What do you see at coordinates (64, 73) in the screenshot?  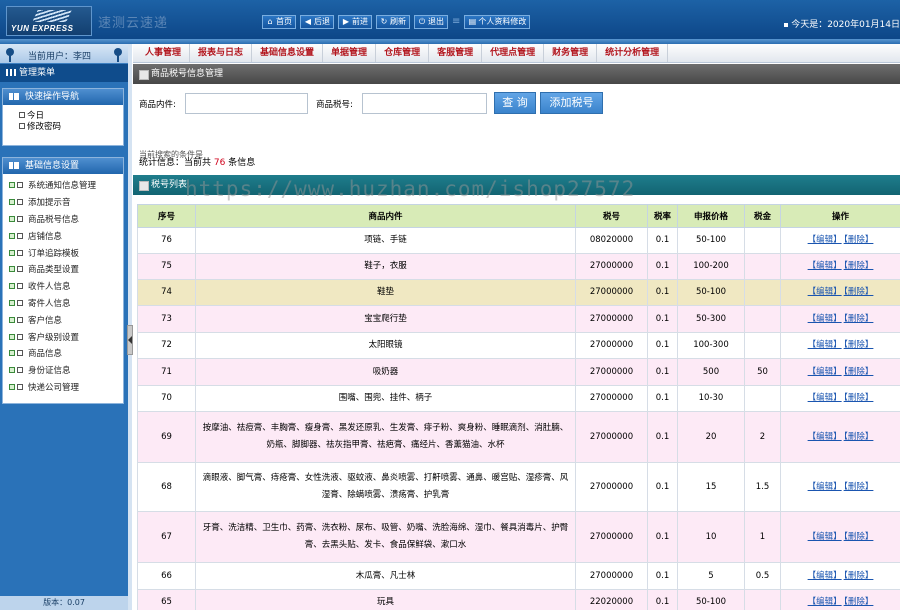 I see `menu-title: 管理菜单` at bounding box center [64, 73].